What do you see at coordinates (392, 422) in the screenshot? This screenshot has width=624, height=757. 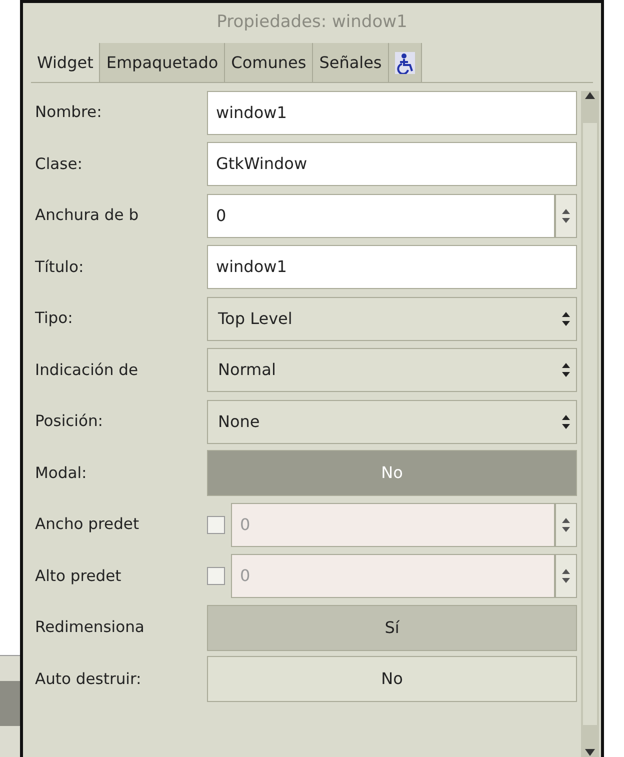 I see `dropdown: None` at bounding box center [392, 422].